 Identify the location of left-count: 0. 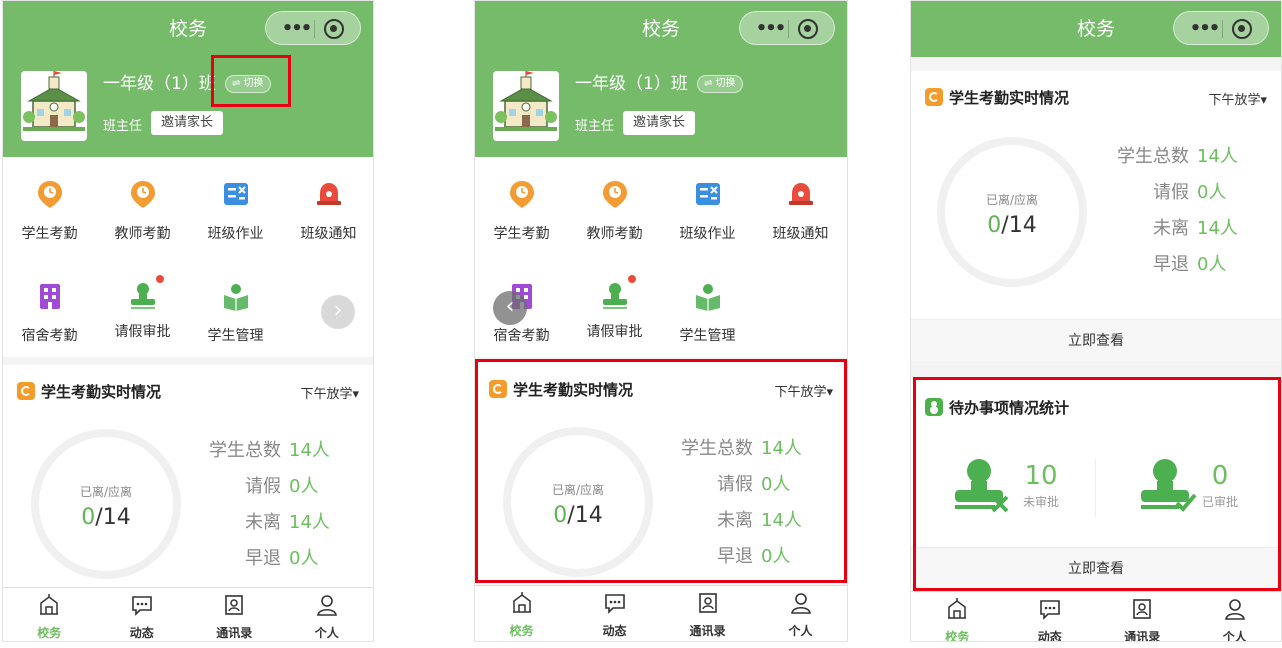
(88, 517).